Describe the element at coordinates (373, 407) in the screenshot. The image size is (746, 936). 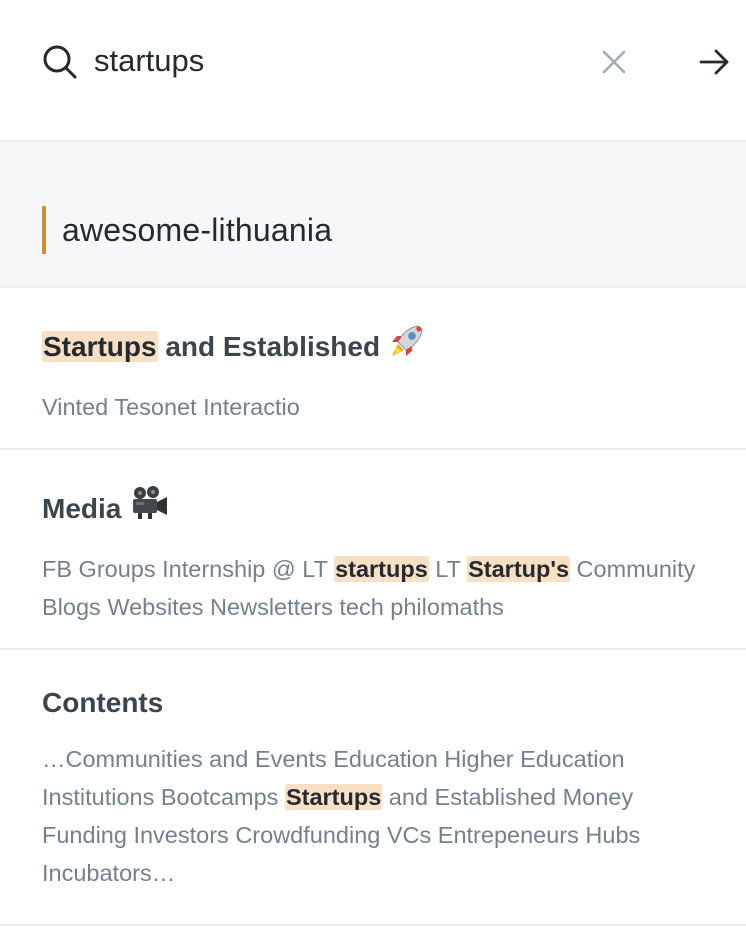
I see `result-snippet: Vinted Tesonet Interactio` at that location.